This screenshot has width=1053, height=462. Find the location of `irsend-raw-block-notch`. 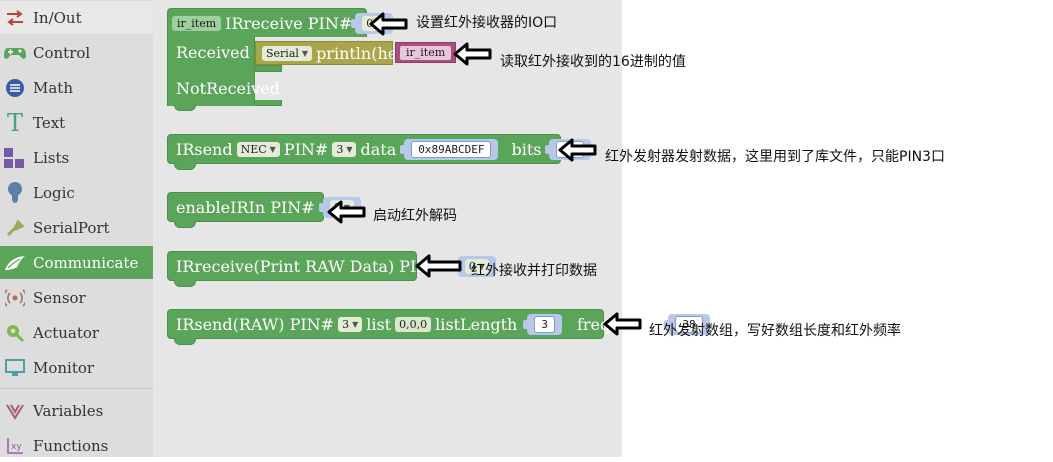

irsend-raw-block-notch is located at coordinates (185, 341).